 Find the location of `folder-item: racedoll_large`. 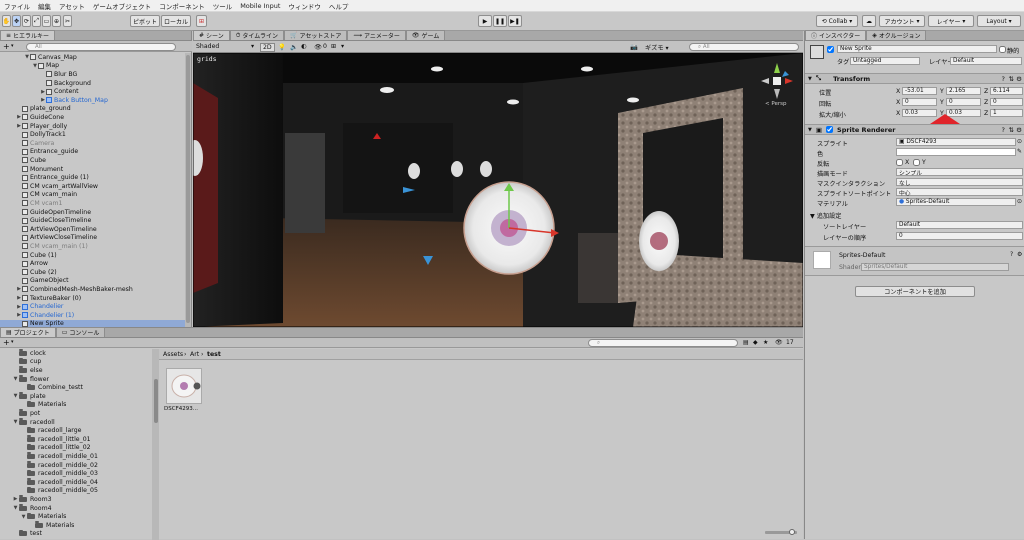

folder-item: racedoll_large is located at coordinates (40, 430).